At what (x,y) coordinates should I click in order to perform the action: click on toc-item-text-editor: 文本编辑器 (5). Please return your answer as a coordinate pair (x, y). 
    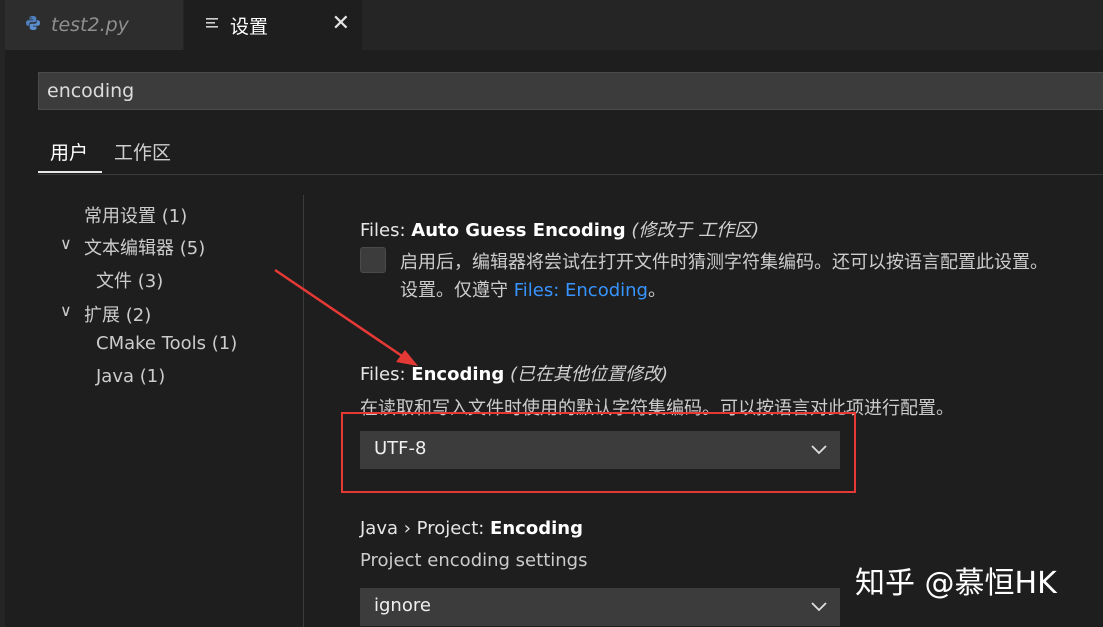
    Looking at the image, I should click on (144, 247).